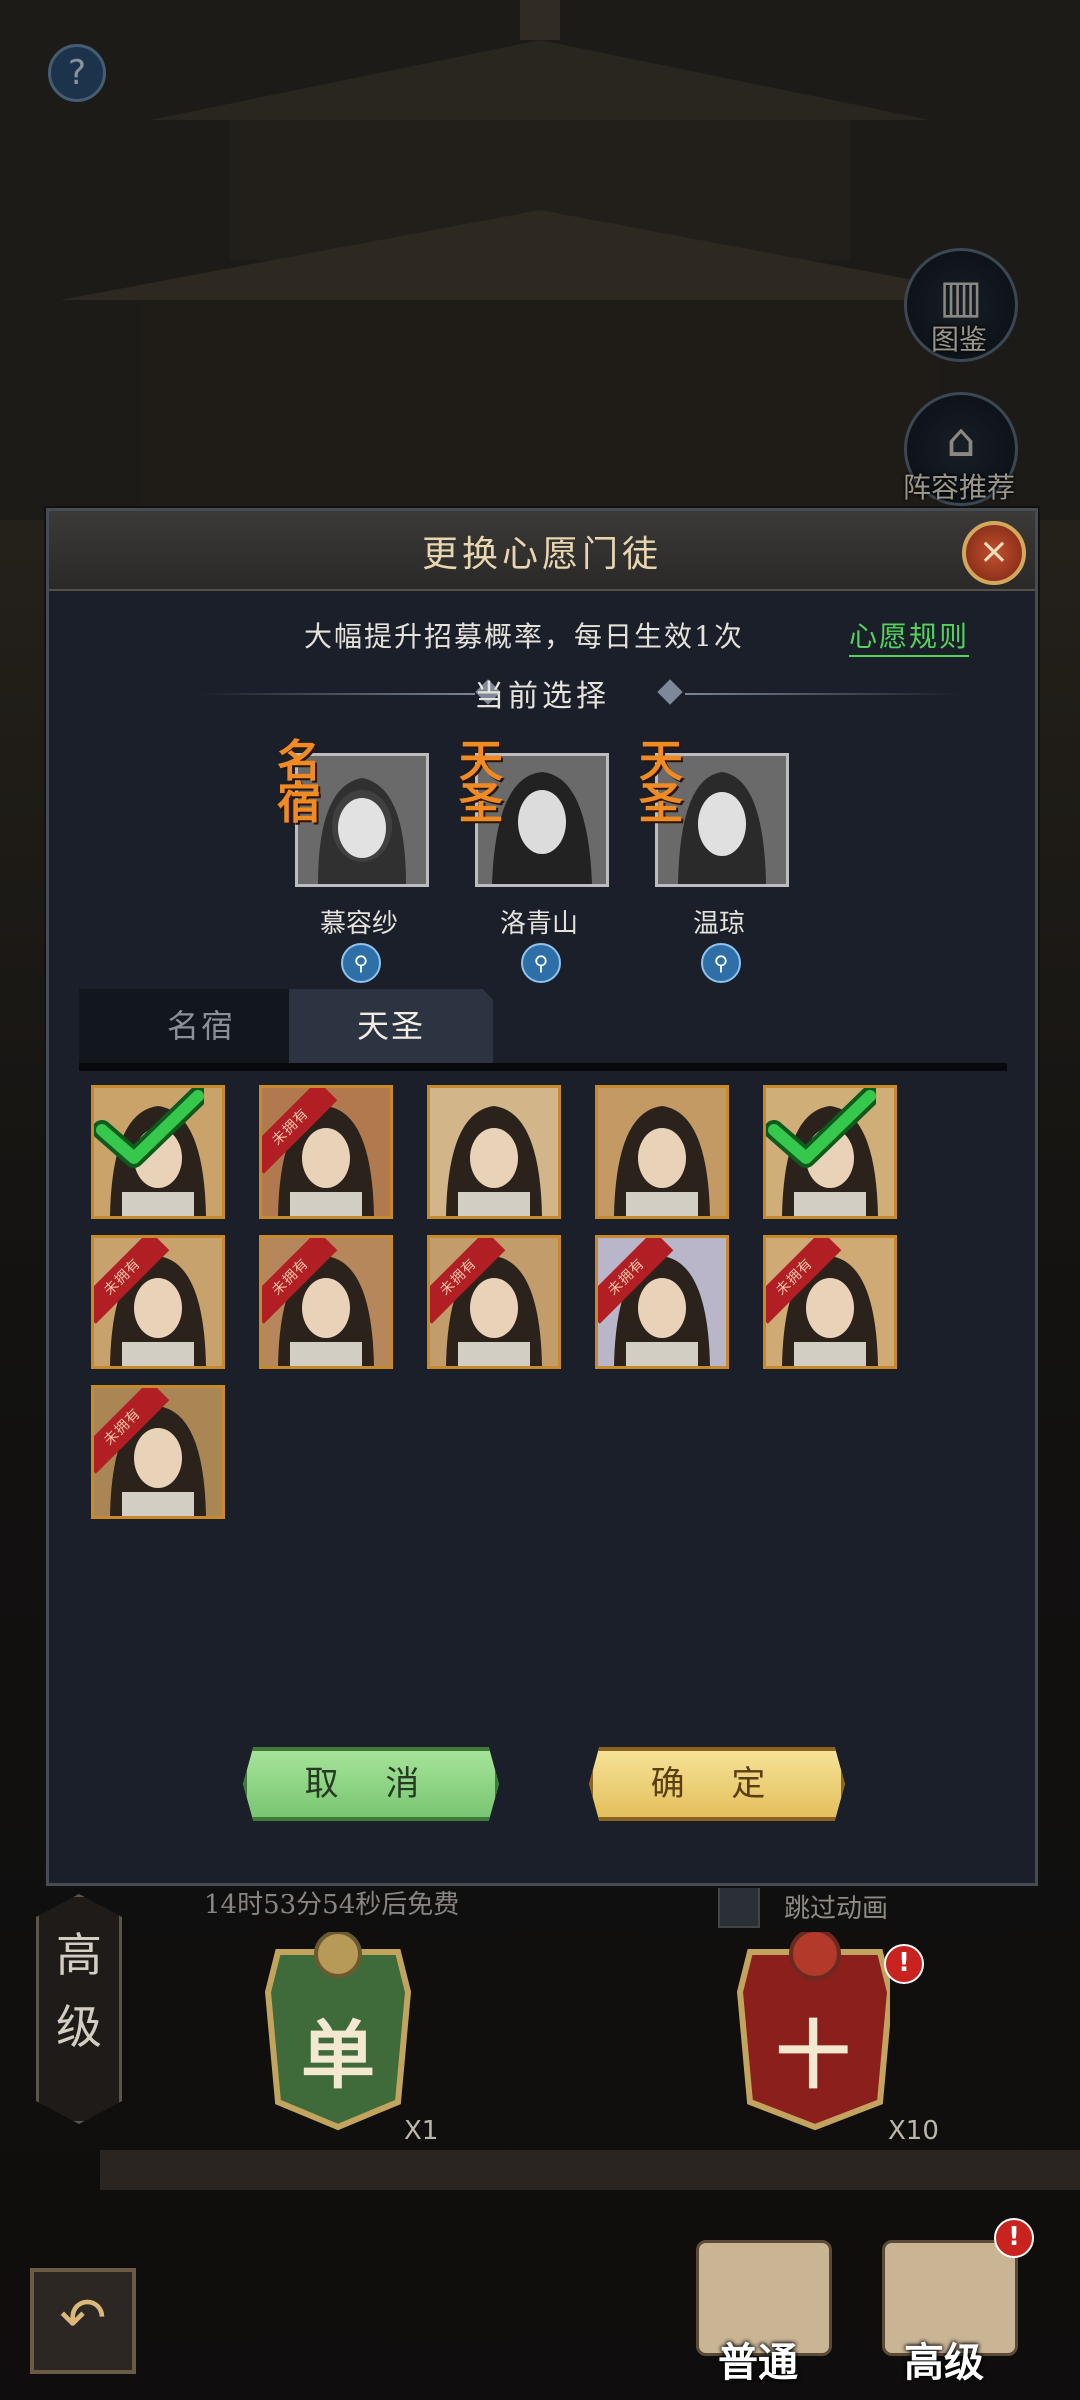 This screenshot has height=2400, width=1080. I want to click on selected-rank-1: 名宿, so click(299, 782).